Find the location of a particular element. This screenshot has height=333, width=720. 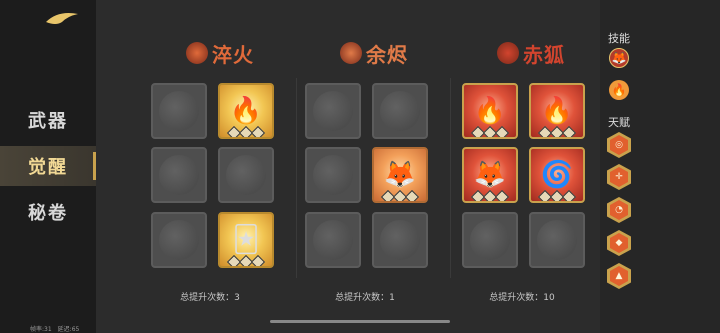

column-title: 赤狐 is located at coordinates (544, 54).